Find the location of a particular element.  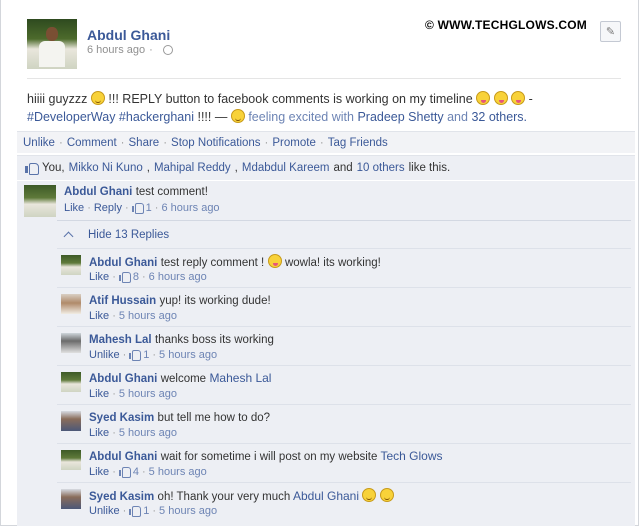

reply-author-link: Atif Hussain is located at coordinates (122, 301).